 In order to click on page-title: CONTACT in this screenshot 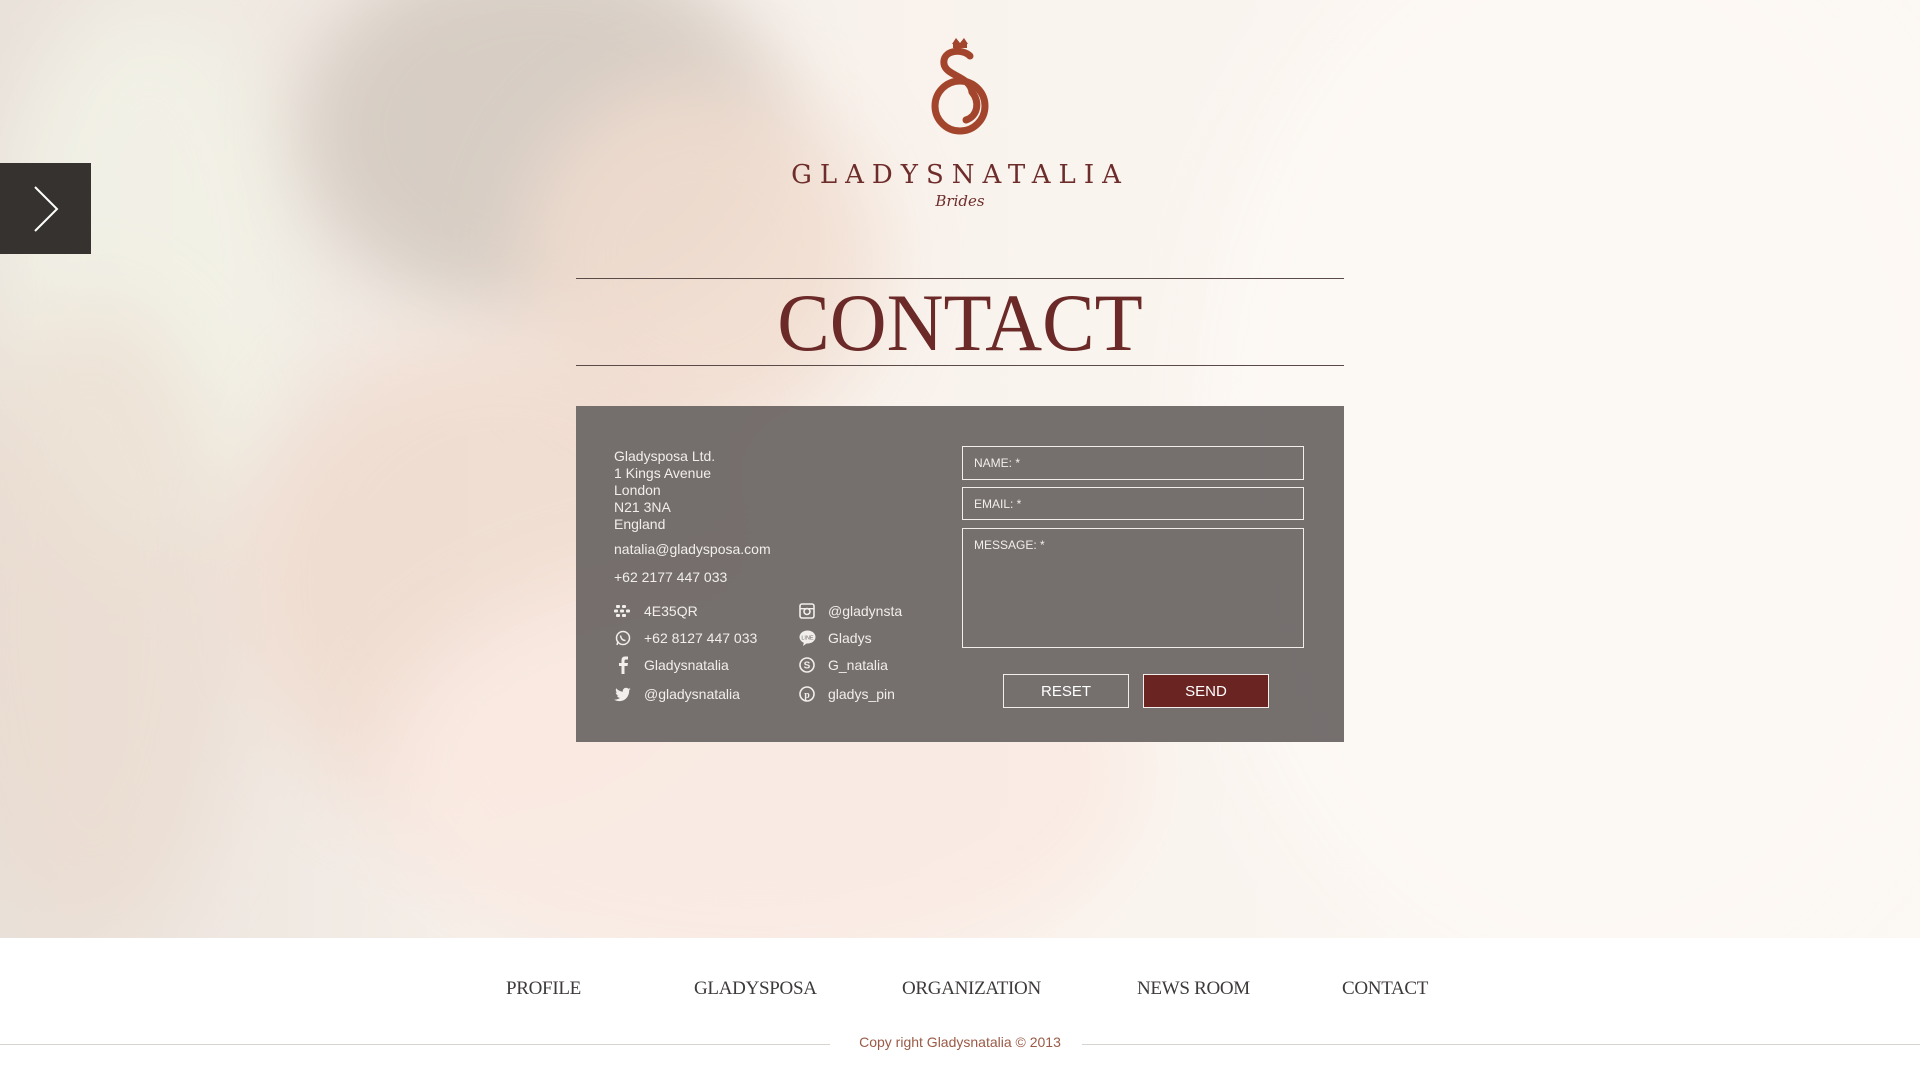, I will do `click(960, 322)`.